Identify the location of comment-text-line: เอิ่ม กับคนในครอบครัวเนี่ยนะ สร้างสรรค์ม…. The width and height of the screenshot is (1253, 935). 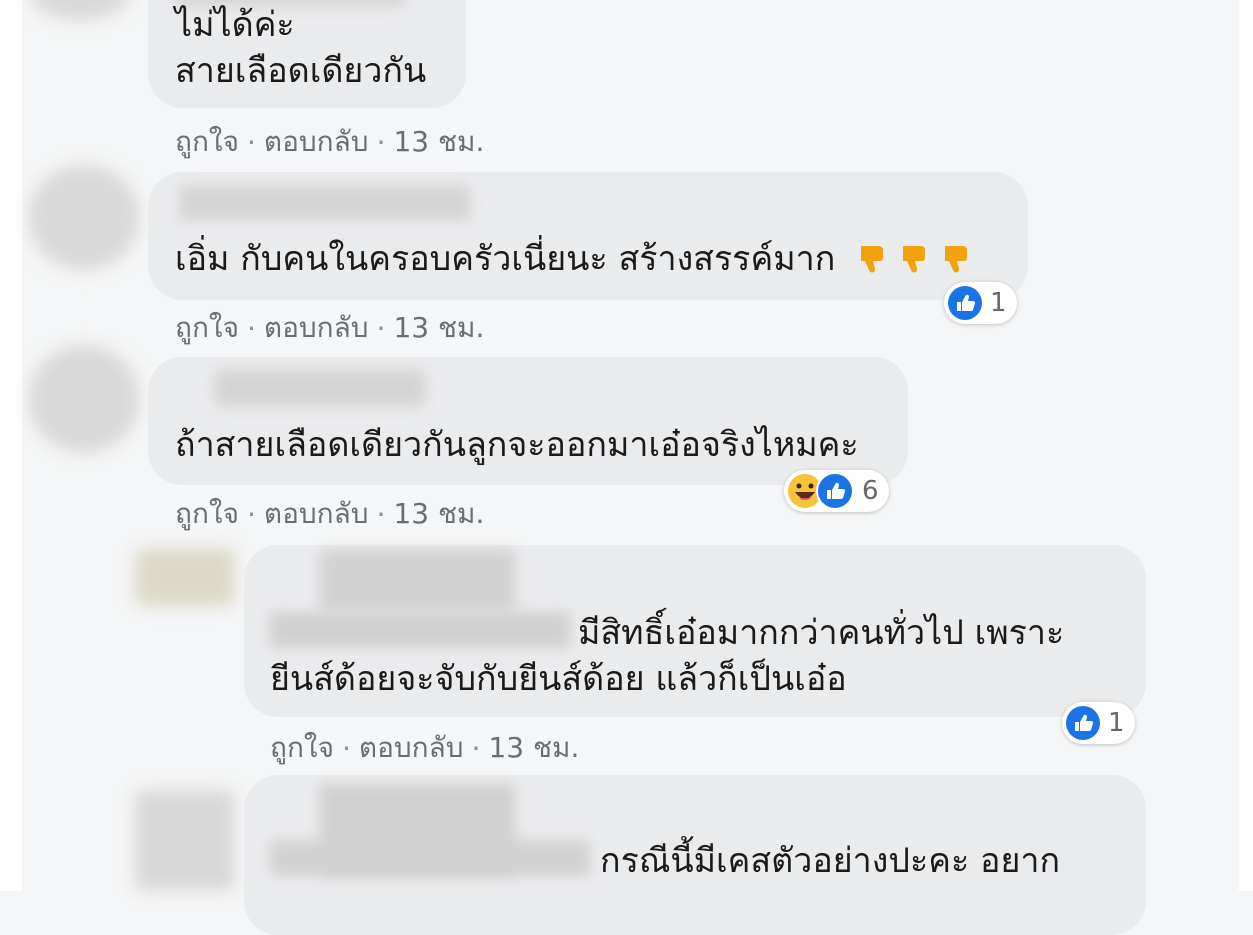
(505, 259).